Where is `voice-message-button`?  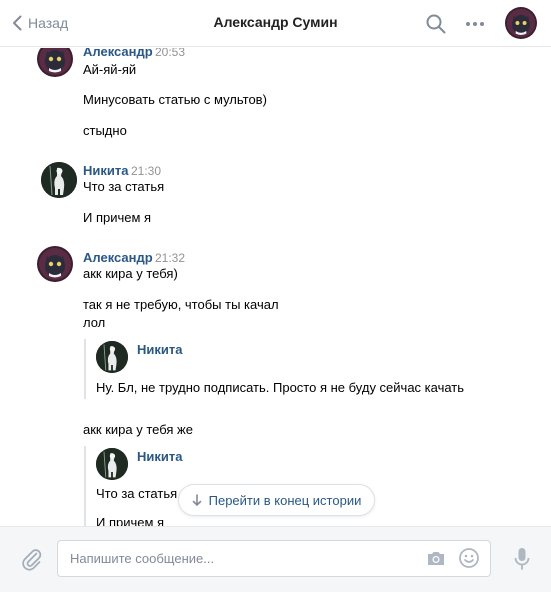 voice-message-button is located at coordinates (522, 559).